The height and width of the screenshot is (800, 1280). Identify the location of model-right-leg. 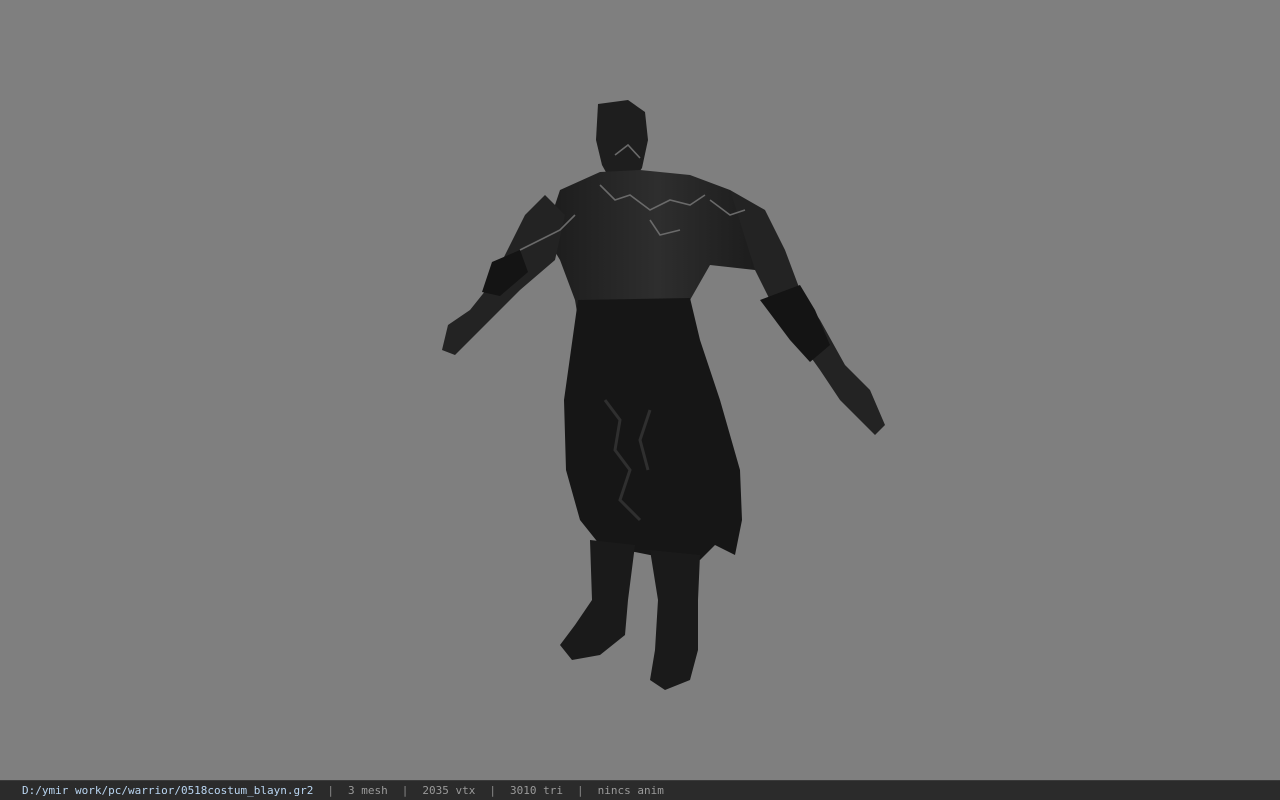
(675, 620).